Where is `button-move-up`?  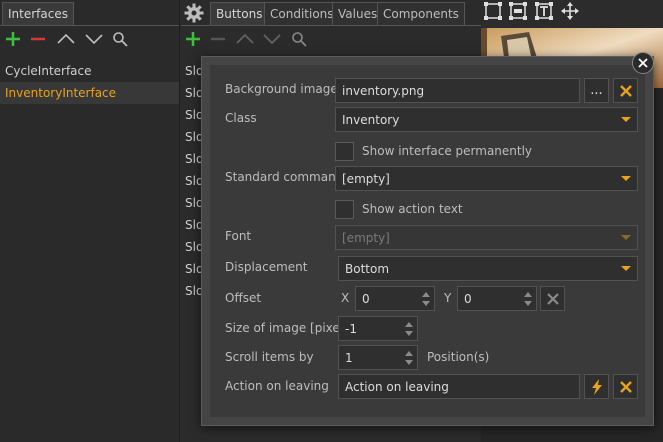
button-move-up is located at coordinates (245, 39).